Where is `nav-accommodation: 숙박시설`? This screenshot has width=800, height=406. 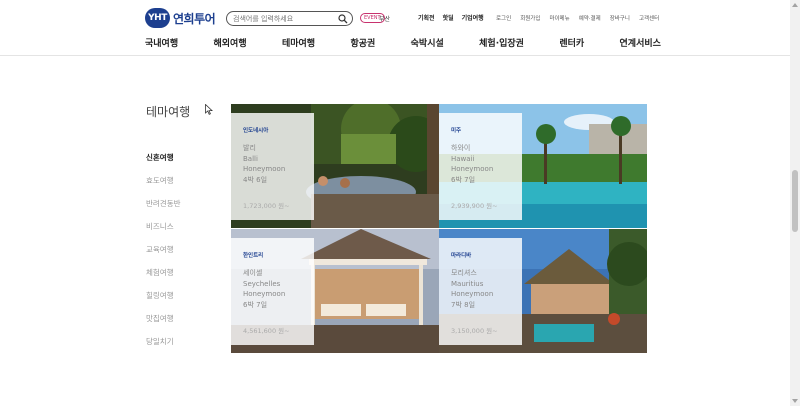
nav-accommodation: 숙박시설 is located at coordinates (427, 42).